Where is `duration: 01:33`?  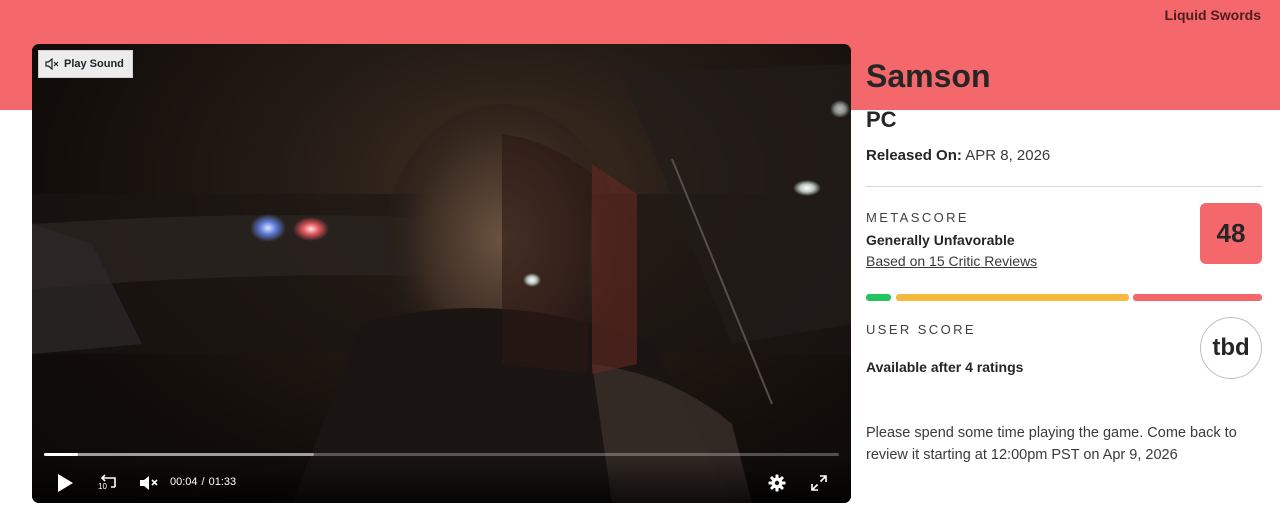 duration: 01:33 is located at coordinates (222, 482).